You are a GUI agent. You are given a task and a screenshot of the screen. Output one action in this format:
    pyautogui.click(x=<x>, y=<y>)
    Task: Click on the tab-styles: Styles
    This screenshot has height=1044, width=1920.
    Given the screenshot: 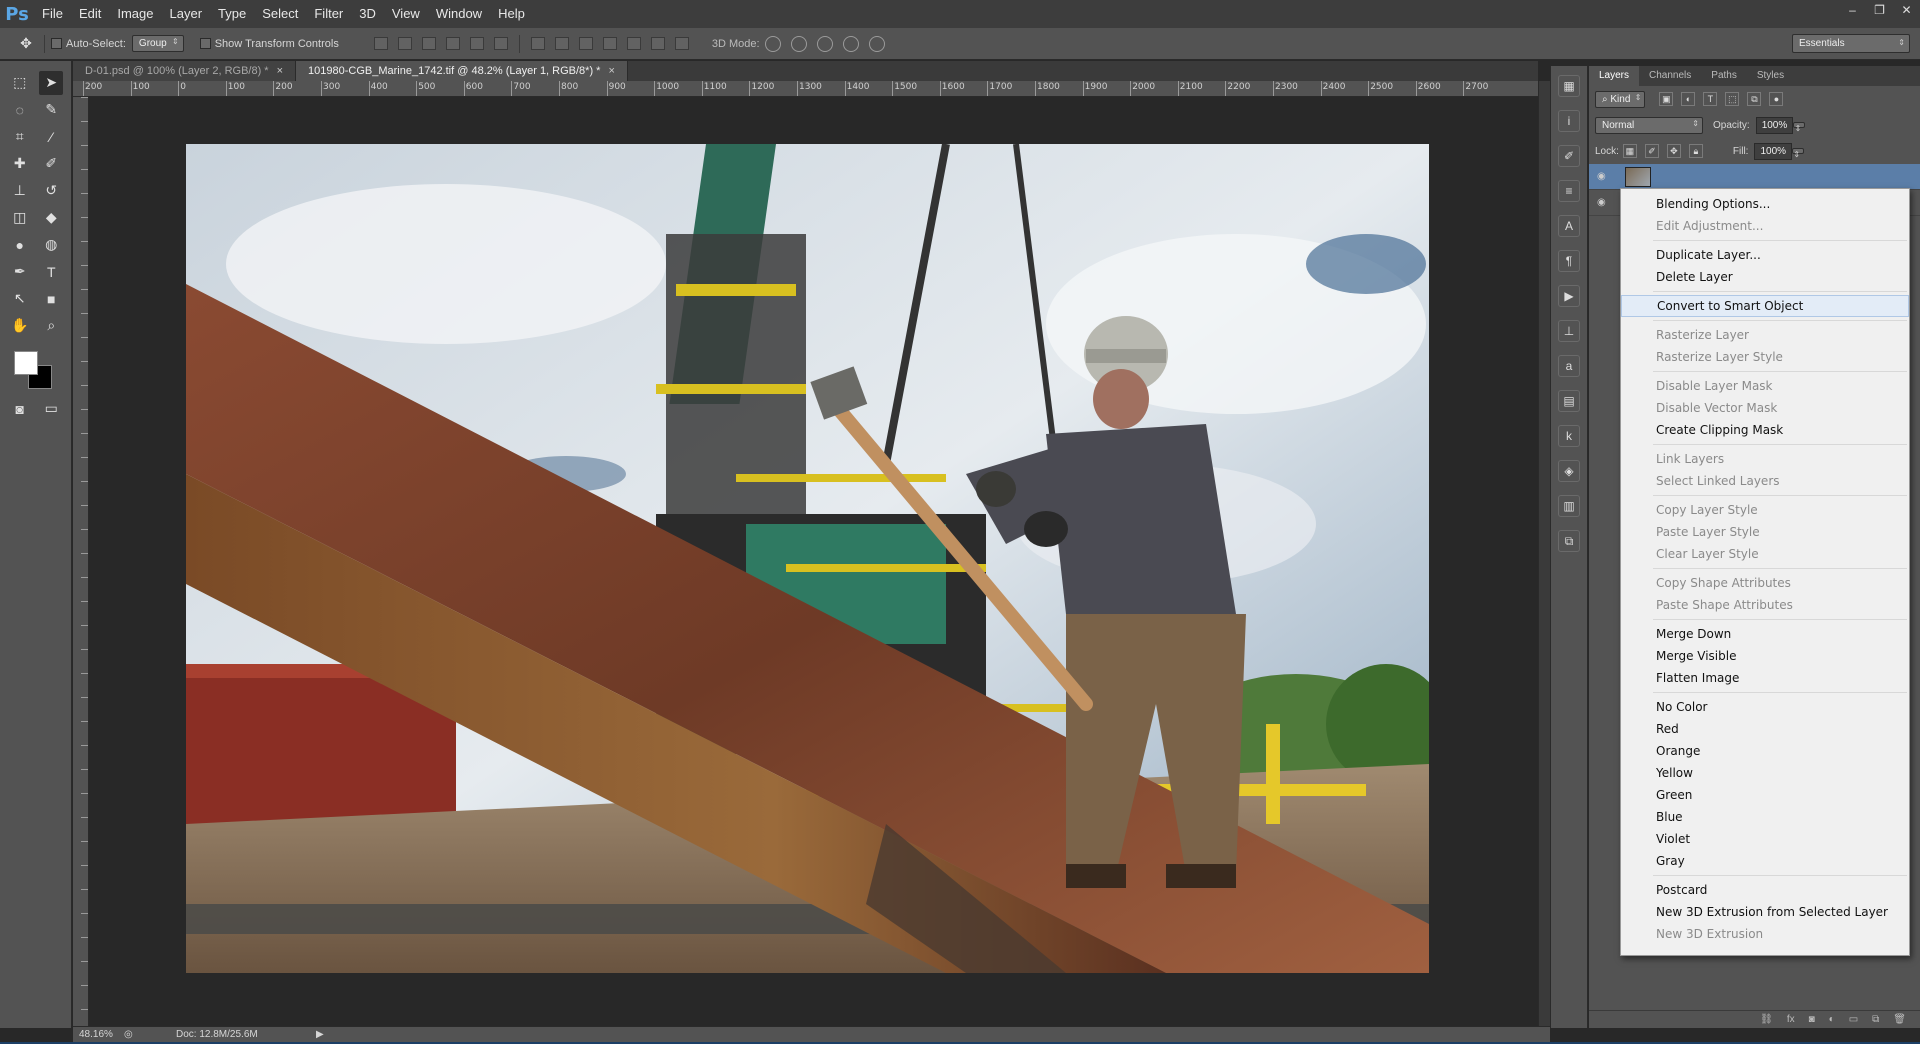 What is the action you would take?
    pyautogui.click(x=1770, y=76)
    